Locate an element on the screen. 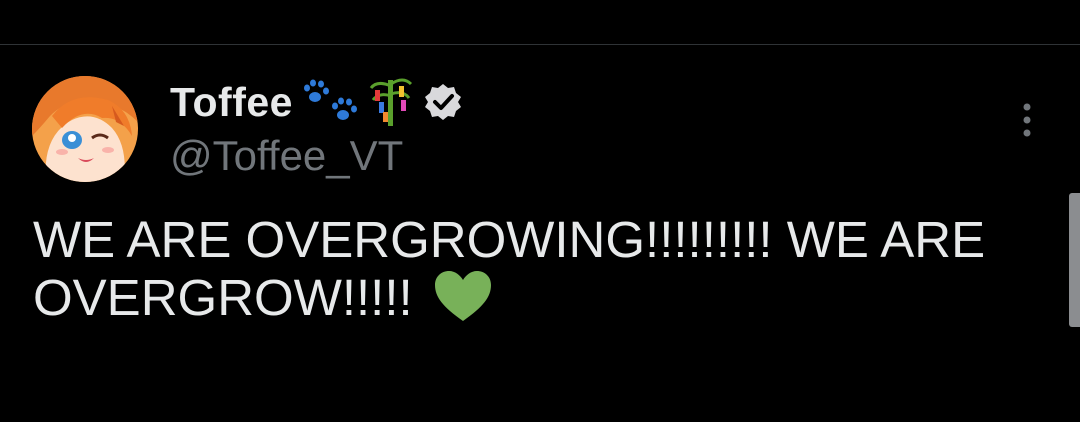 The width and height of the screenshot is (1080, 422). green-heart-icon is located at coordinates (463, 302).